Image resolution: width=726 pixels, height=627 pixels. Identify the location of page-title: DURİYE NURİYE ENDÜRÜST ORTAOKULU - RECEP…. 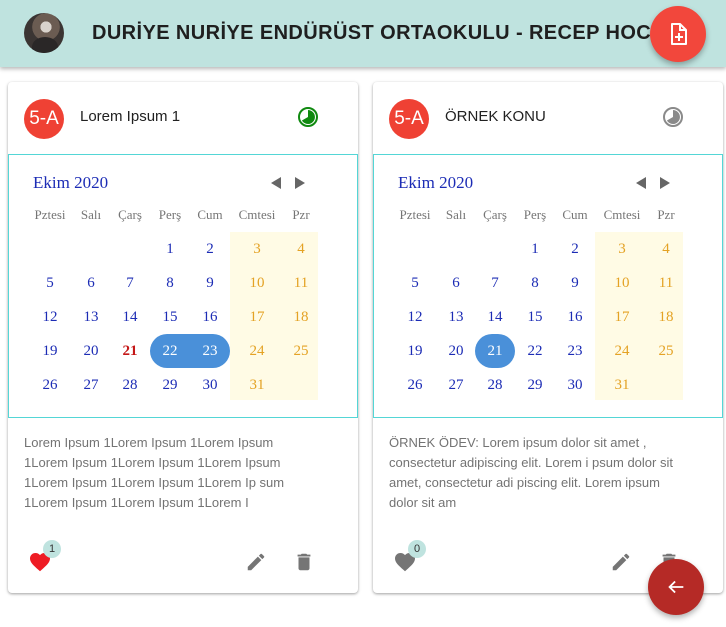
(379, 33).